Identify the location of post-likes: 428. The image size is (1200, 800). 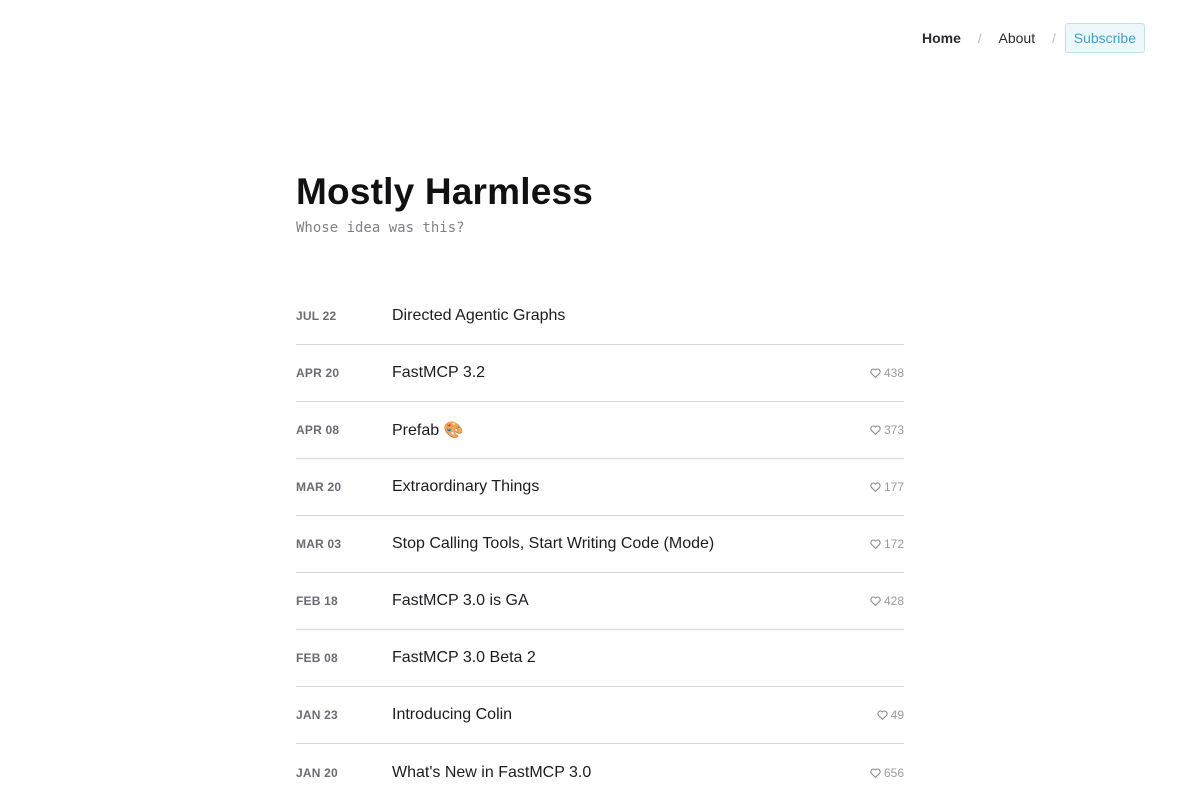
(887, 601).